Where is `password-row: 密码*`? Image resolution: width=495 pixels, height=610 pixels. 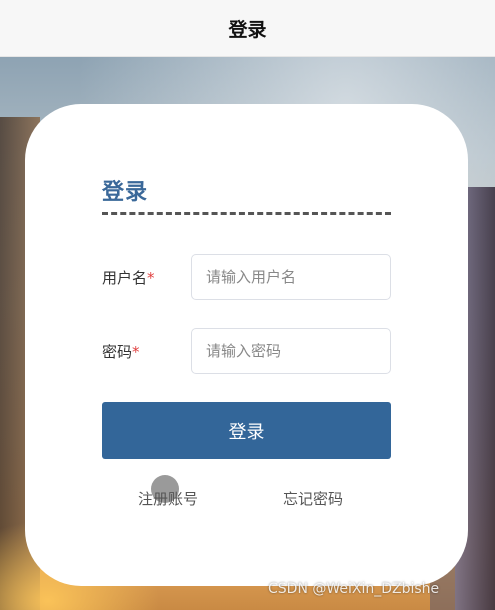 password-row: 密码* is located at coordinates (246, 351).